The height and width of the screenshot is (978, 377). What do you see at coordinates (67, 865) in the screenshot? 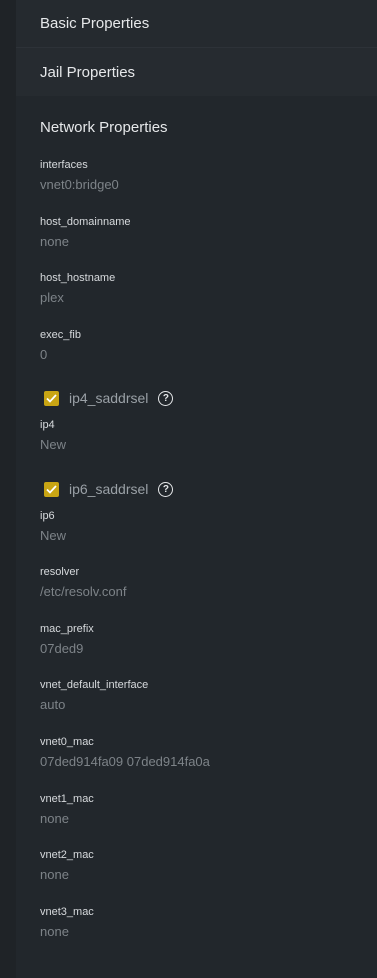
I see `vnet2-mac-field: vnet2_mac none` at bounding box center [67, 865].